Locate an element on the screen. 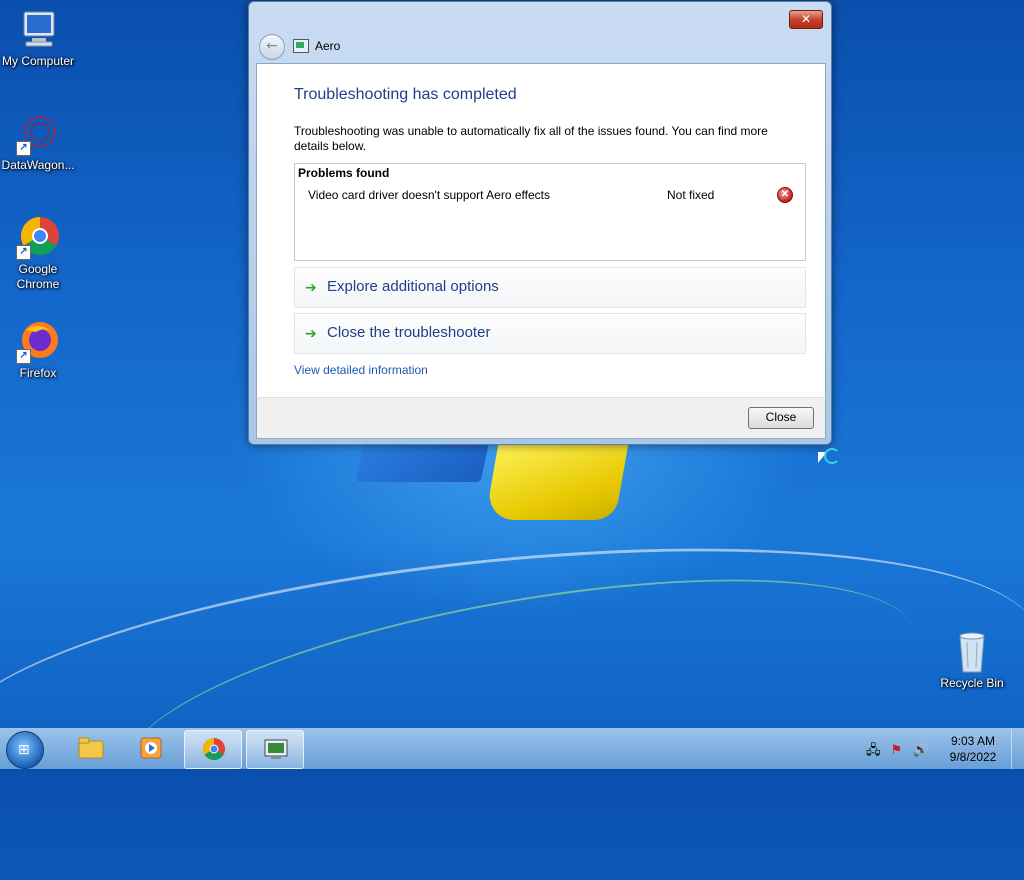 This screenshot has width=1024, height=880. taskbar-explorer-button is located at coordinates (90, 748).